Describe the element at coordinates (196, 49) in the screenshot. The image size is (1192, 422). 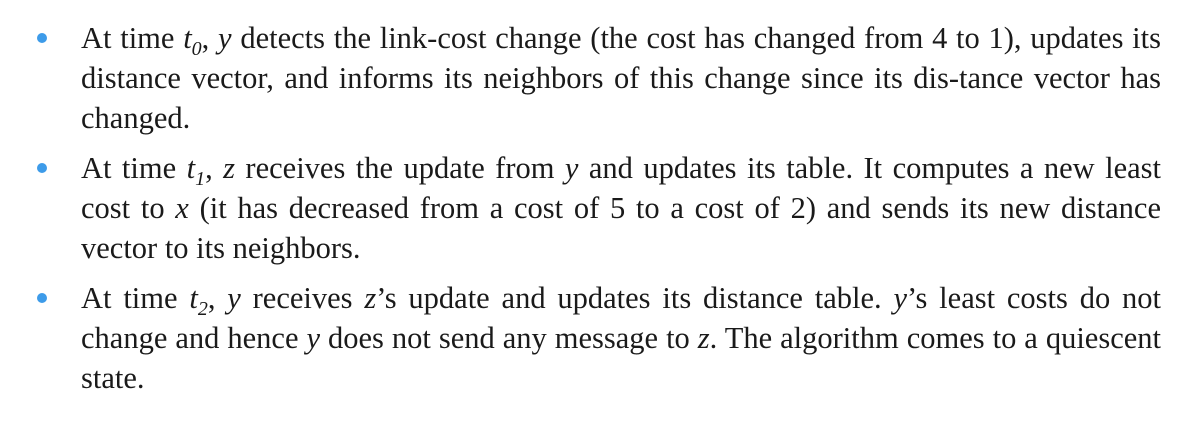
I see `time-subscript: 0` at that location.